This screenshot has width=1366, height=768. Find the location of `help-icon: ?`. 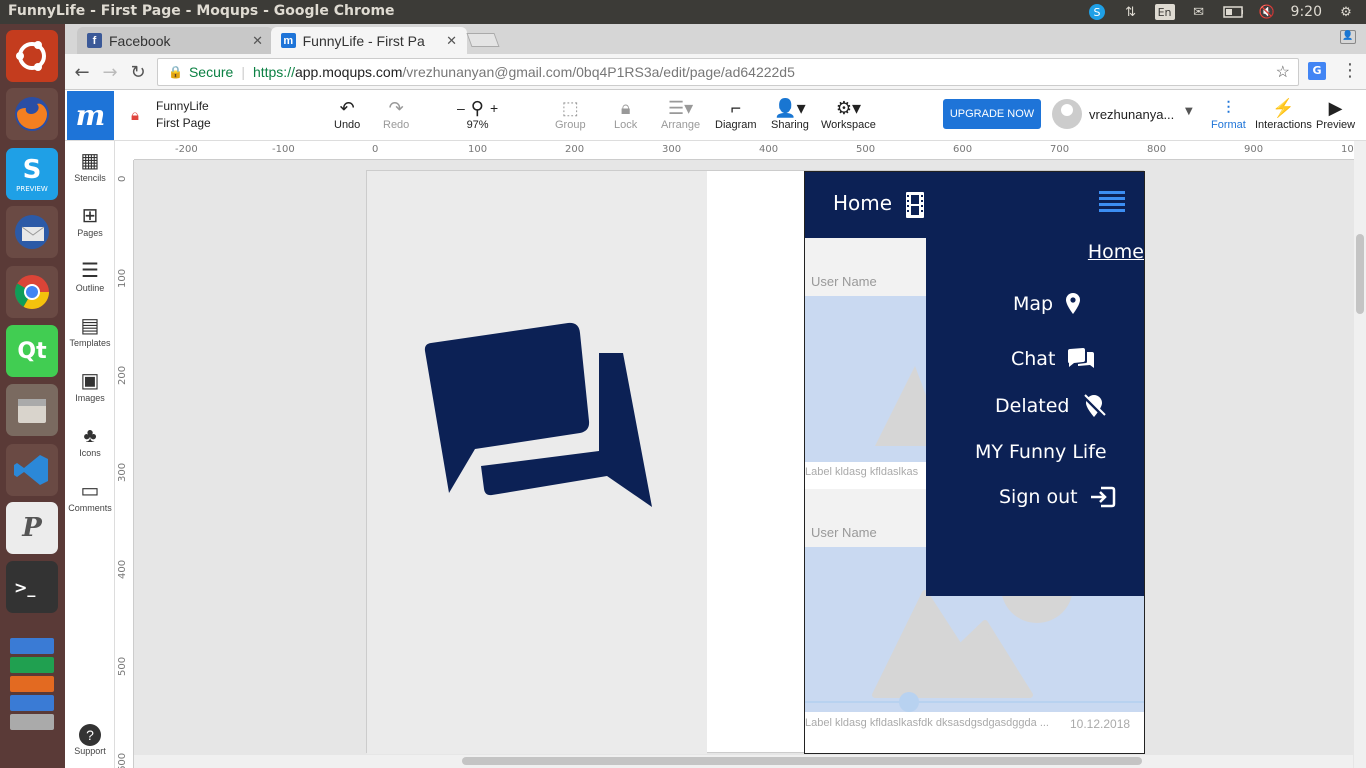

help-icon: ? is located at coordinates (90, 735).